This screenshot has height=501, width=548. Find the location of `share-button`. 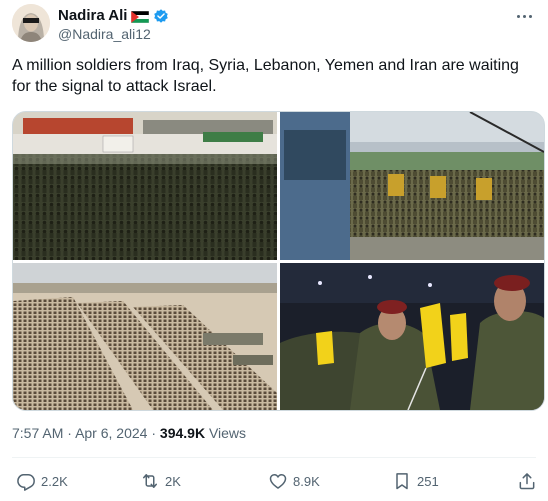

share-button is located at coordinates (527, 481).